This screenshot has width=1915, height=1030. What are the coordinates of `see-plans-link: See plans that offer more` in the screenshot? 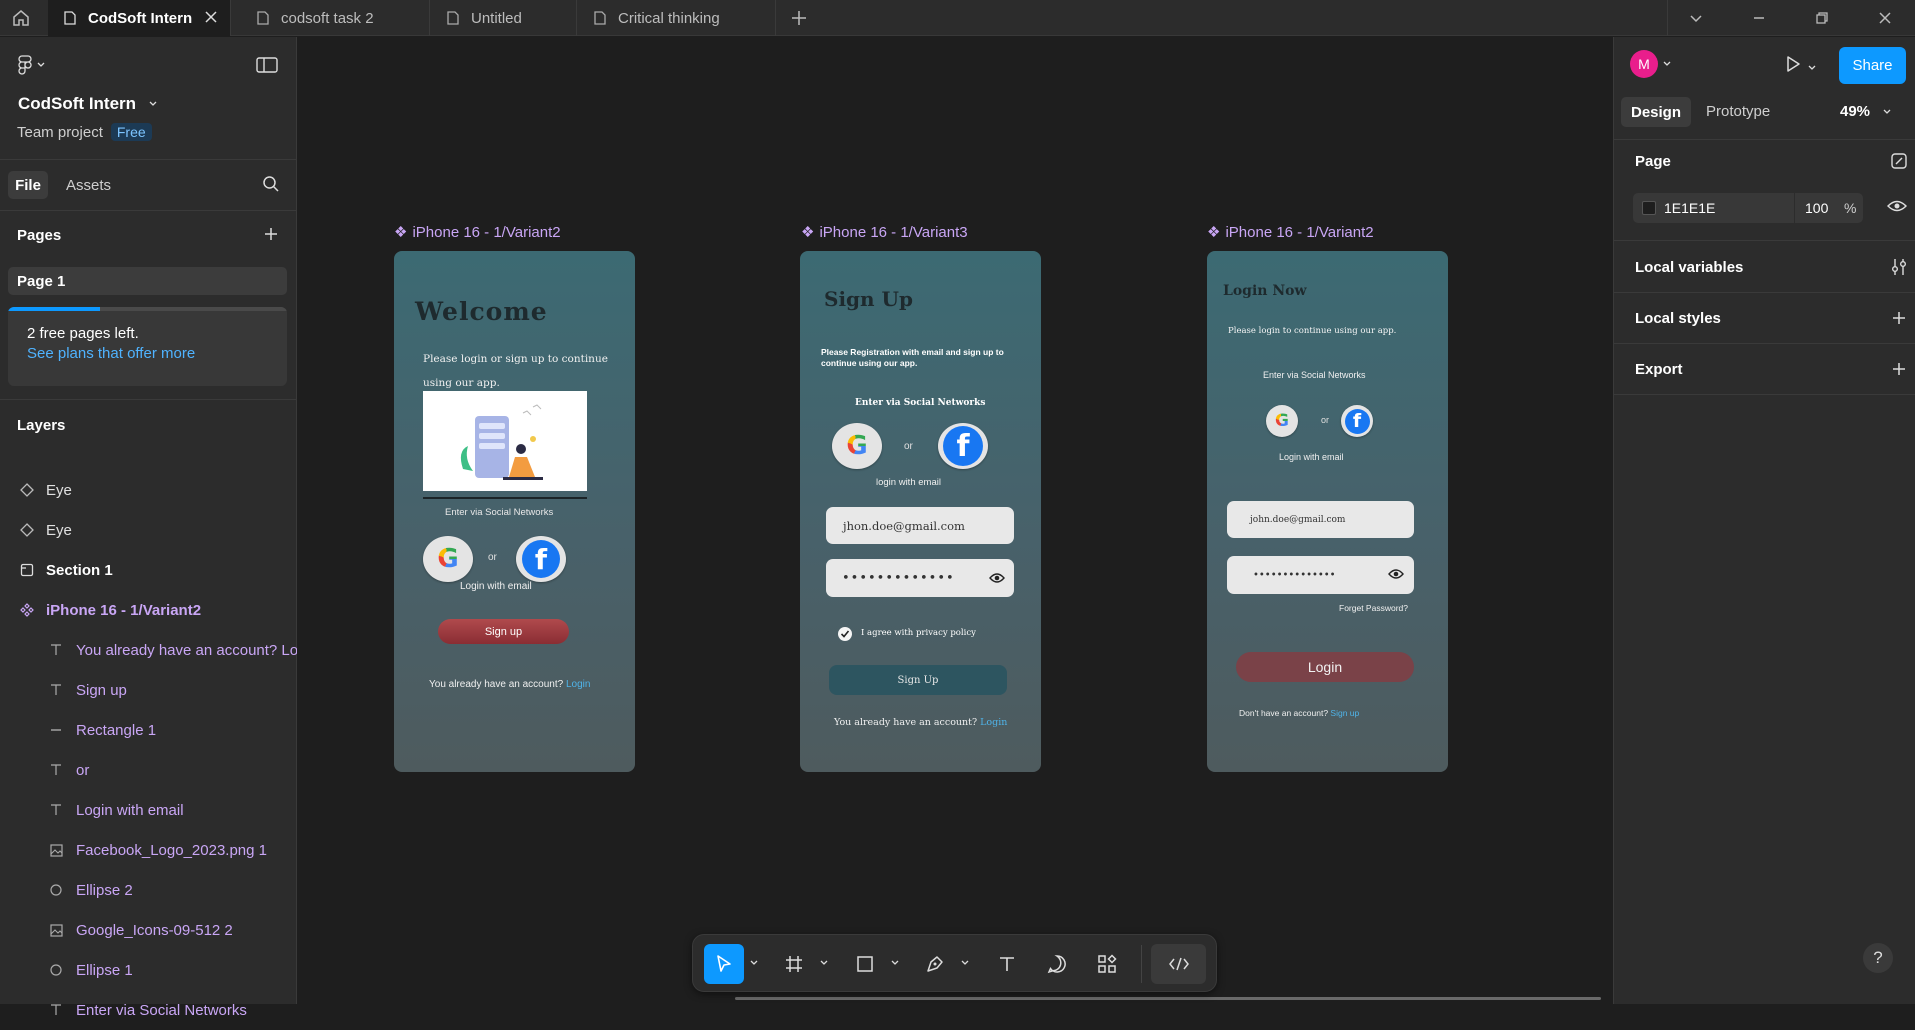 It's located at (111, 353).